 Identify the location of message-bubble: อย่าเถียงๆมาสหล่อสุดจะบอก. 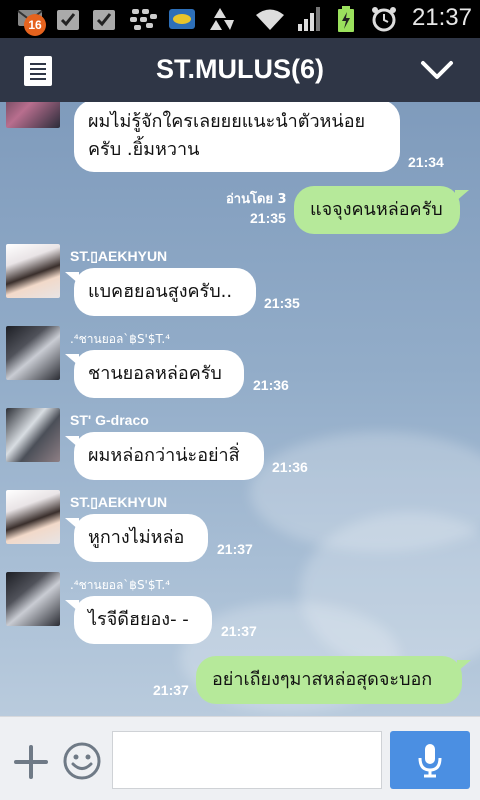
(333, 680).